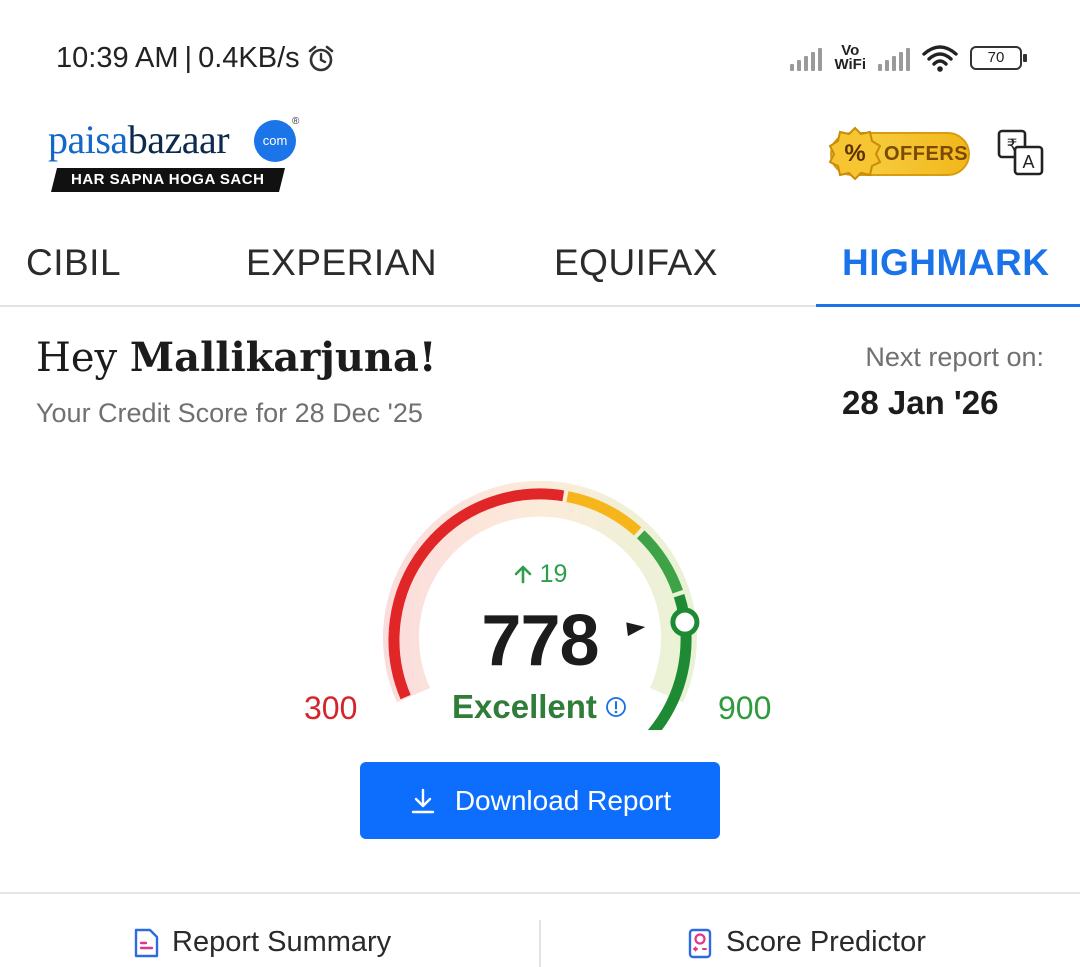 The width and height of the screenshot is (1080, 967). What do you see at coordinates (522, 574) in the screenshot?
I see `arrow-up-icon` at bounding box center [522, 574].